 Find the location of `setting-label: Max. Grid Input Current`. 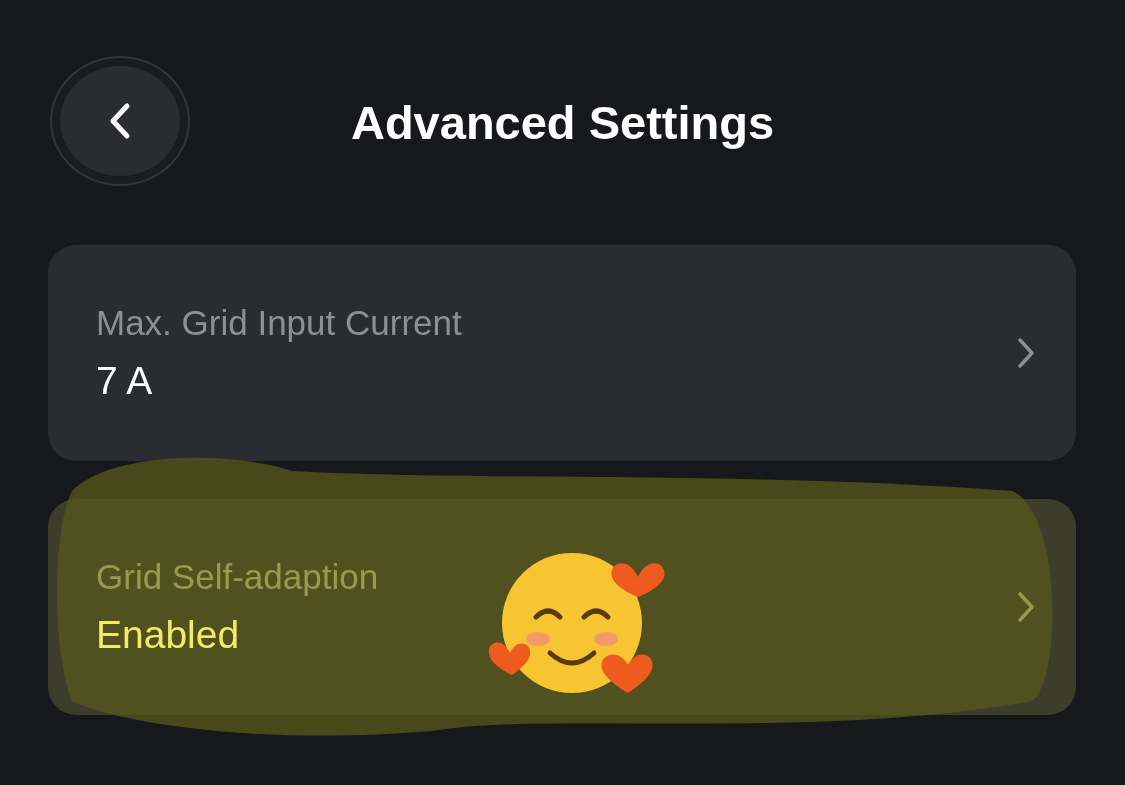

setting-label: Max. Grid Input Current is located at coordinates (279, 322).